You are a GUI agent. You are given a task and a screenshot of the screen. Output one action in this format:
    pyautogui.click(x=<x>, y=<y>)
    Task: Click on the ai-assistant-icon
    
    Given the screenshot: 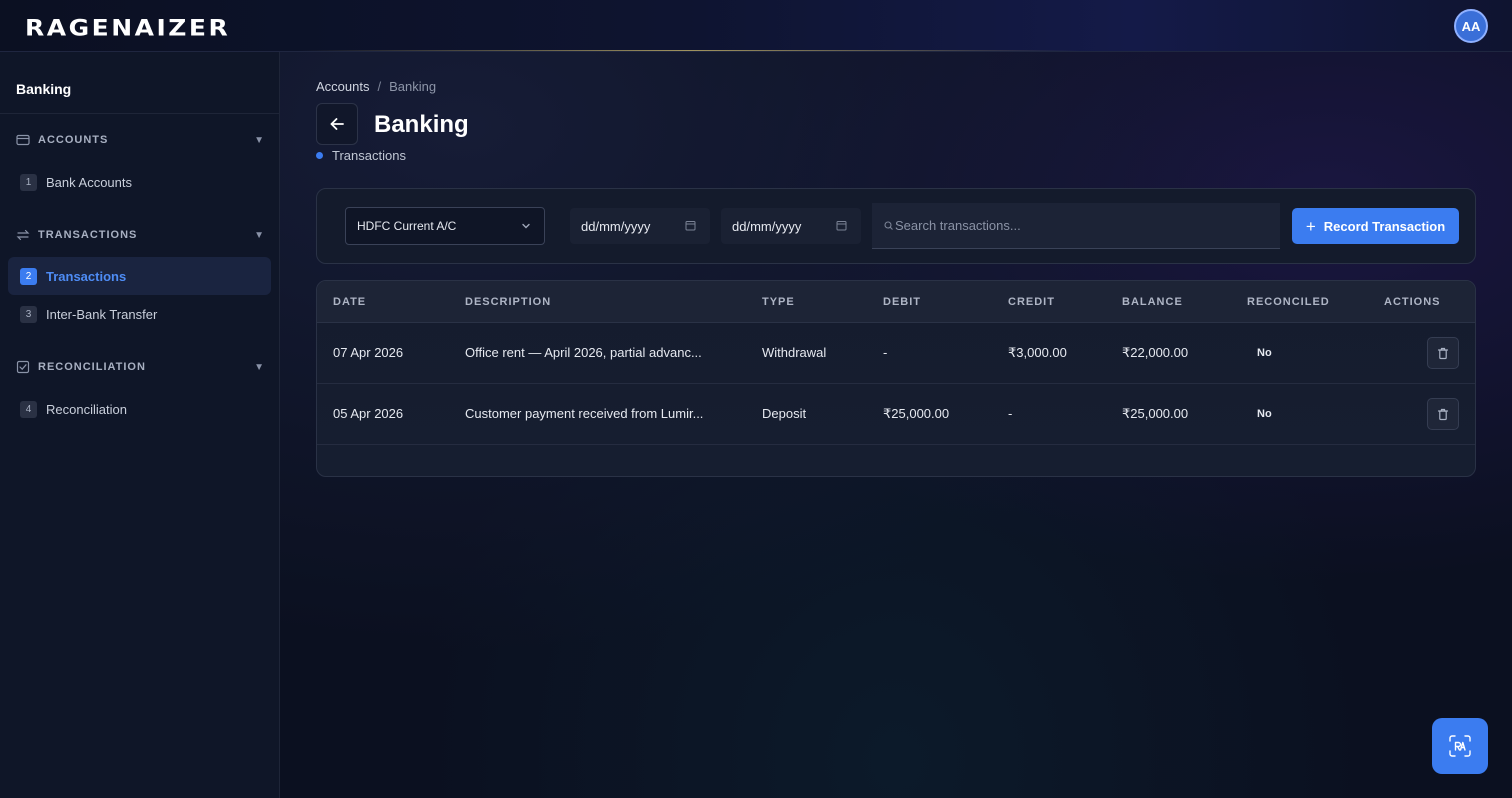 What is the action you would take?
    pyautogui.click(x=1460, y=746)
    